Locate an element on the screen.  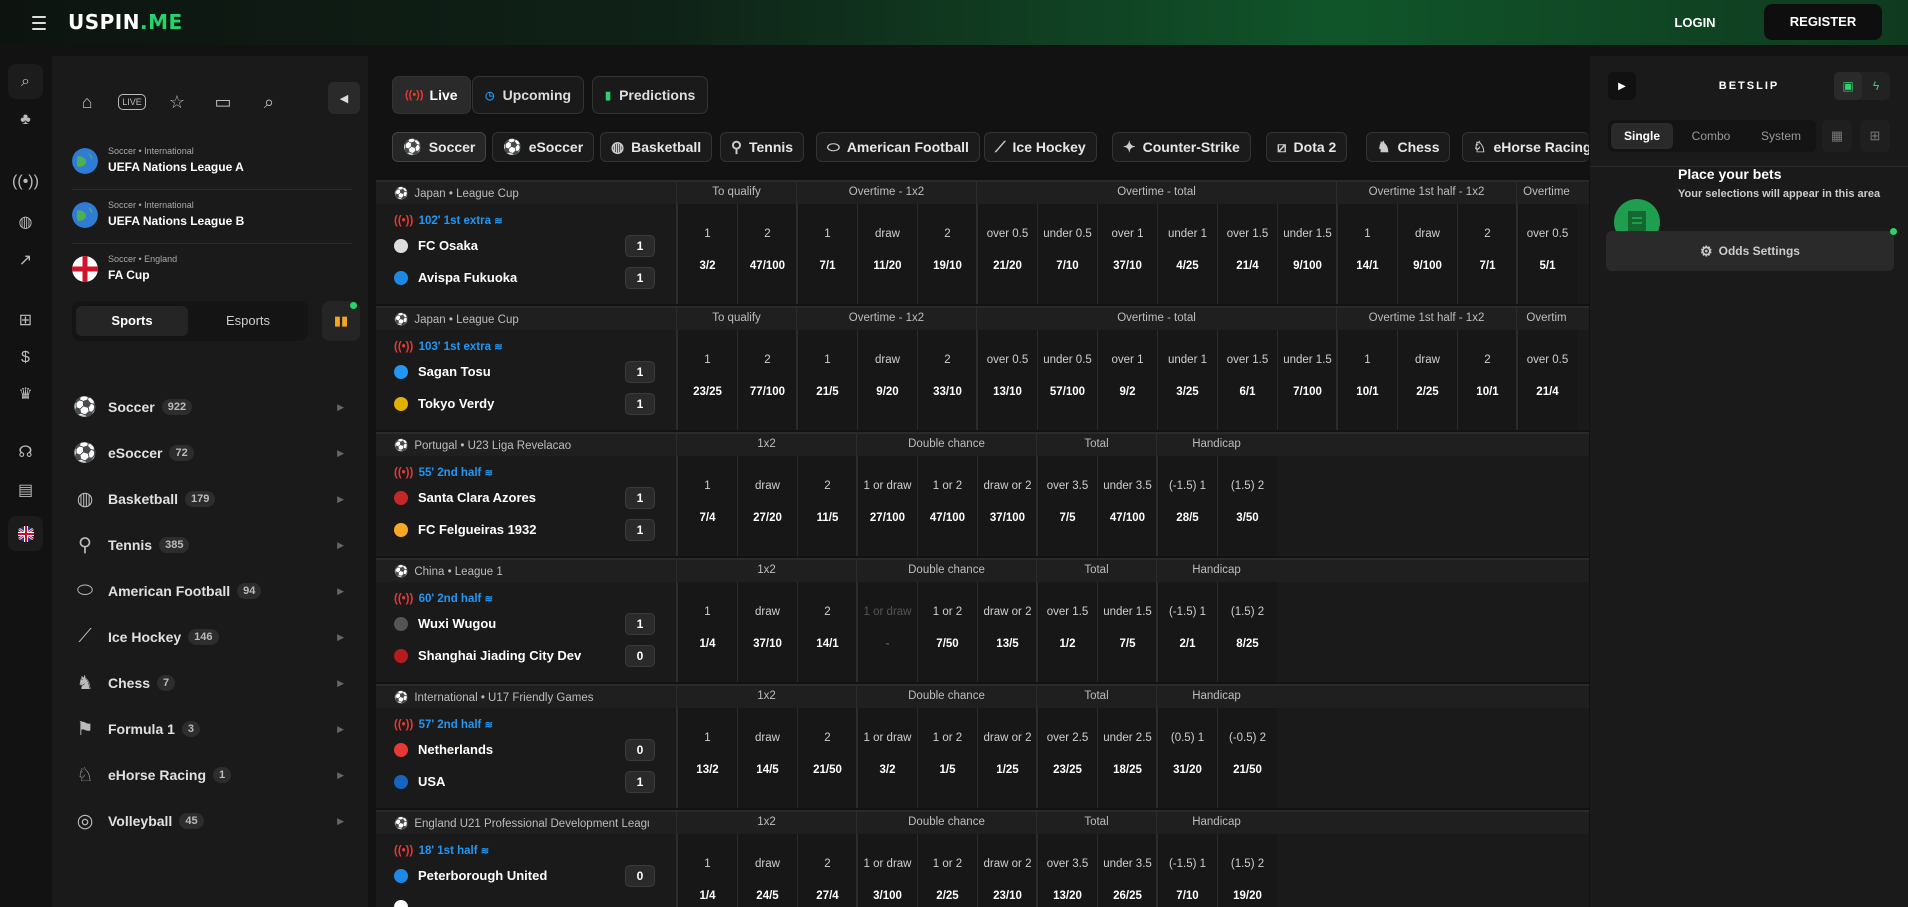
odds-button: over 1.5 6/1 is located at coordinates (1247, 380).